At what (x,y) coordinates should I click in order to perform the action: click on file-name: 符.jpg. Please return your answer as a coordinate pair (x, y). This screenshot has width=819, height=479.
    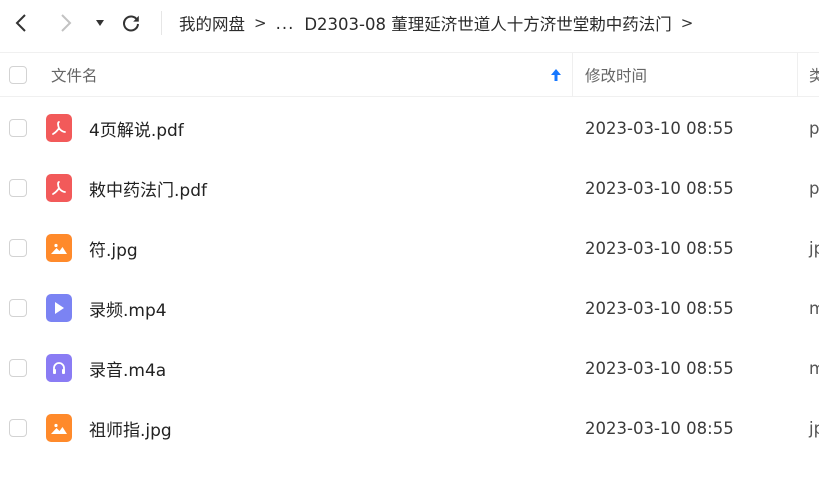
    Looking at the image, I should click on (113, 248).